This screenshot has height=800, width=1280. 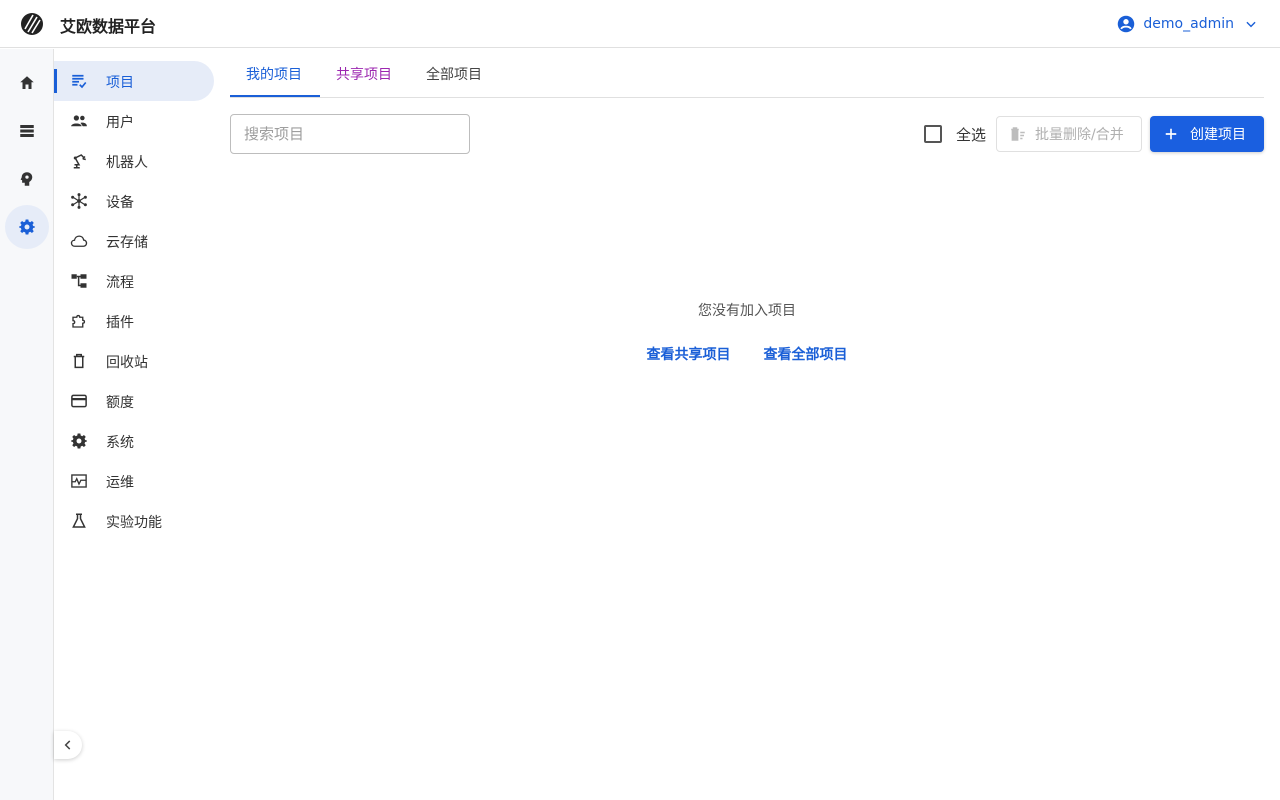 I want to click on select-all-checkbox, so click(x=933, y=134).